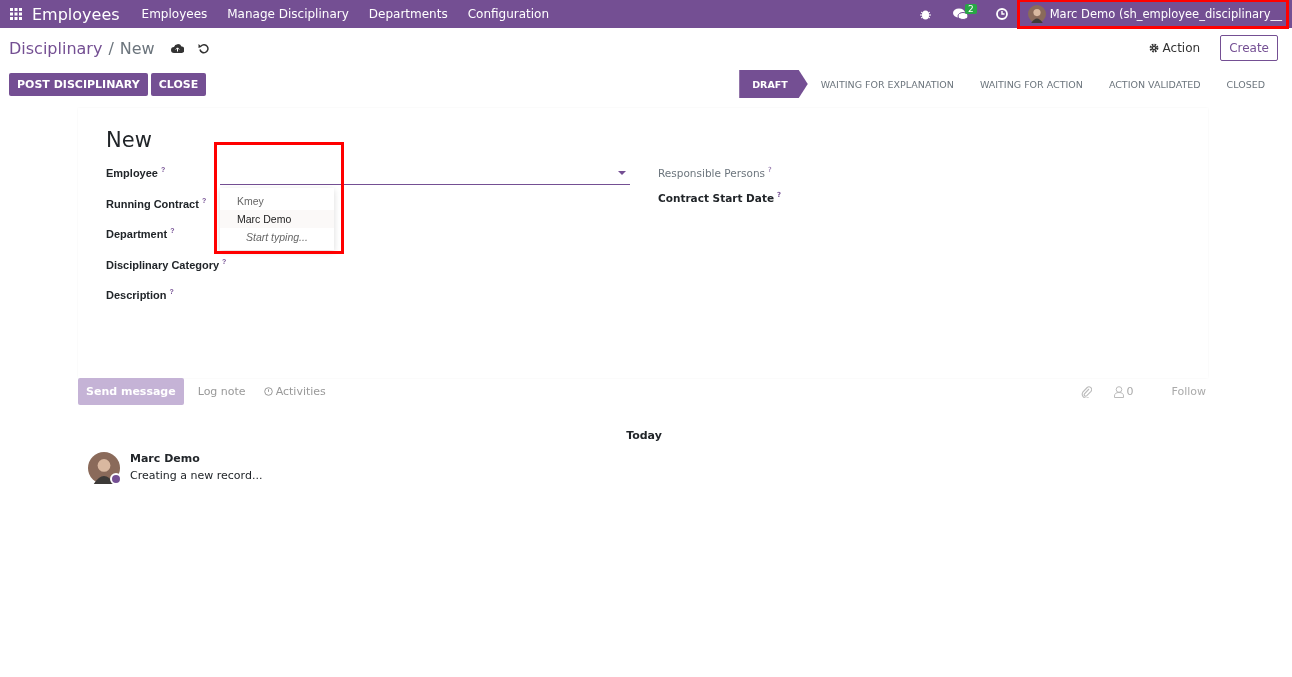  What do you see at coordinates (167, 264) in the screenshot?
I see `field-label: Disciplinary Category $^{?}$` at bounding box center [167, 264].